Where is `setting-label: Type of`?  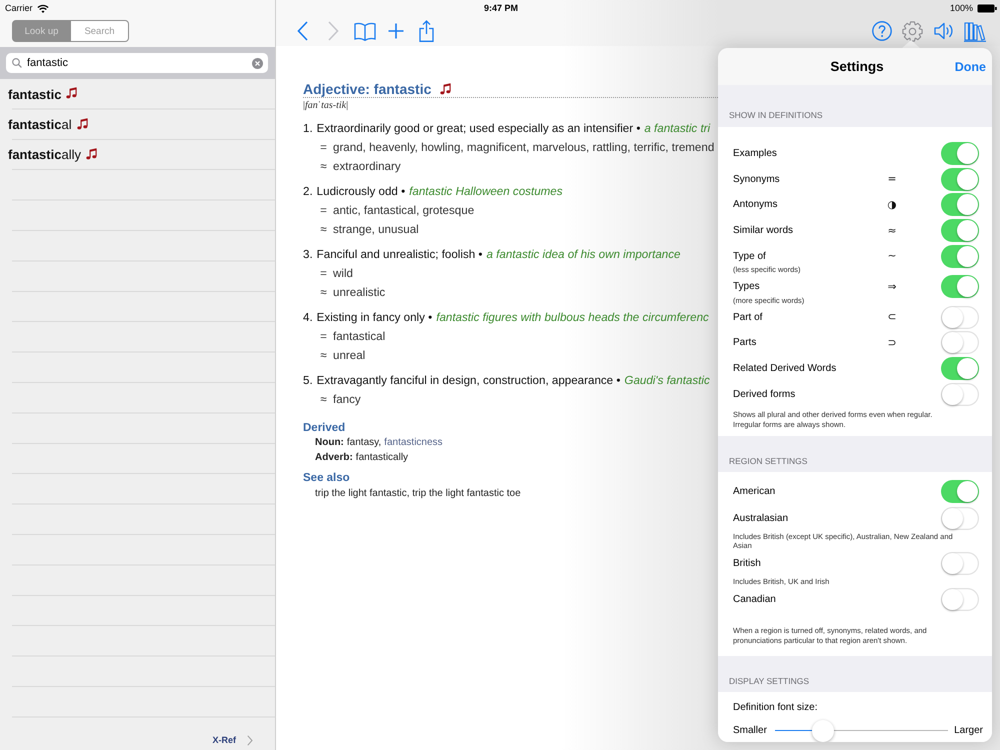
setting-label: Type of is located at coordinates (749, 256).